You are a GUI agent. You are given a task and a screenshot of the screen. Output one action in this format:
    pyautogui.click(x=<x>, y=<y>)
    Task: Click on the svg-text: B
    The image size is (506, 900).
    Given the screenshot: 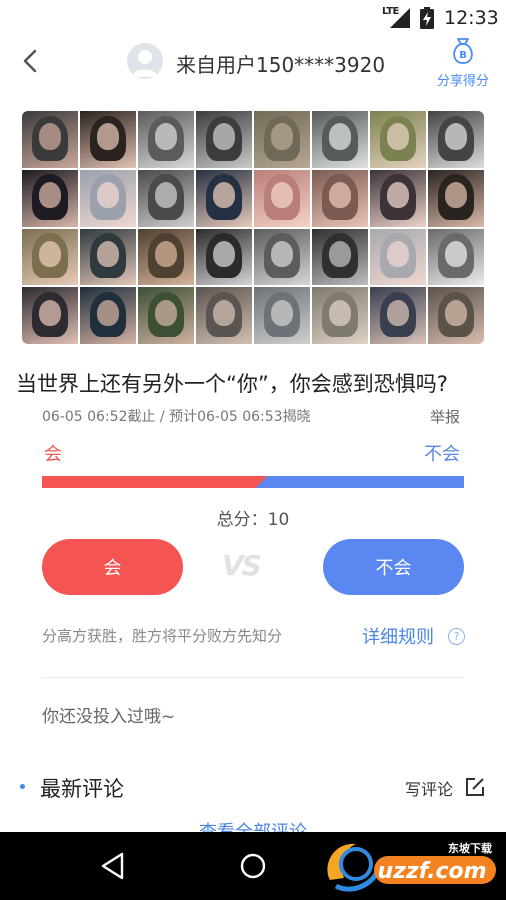 What is the action you would take?
    pyautogui.click(x=463, y=55)
    